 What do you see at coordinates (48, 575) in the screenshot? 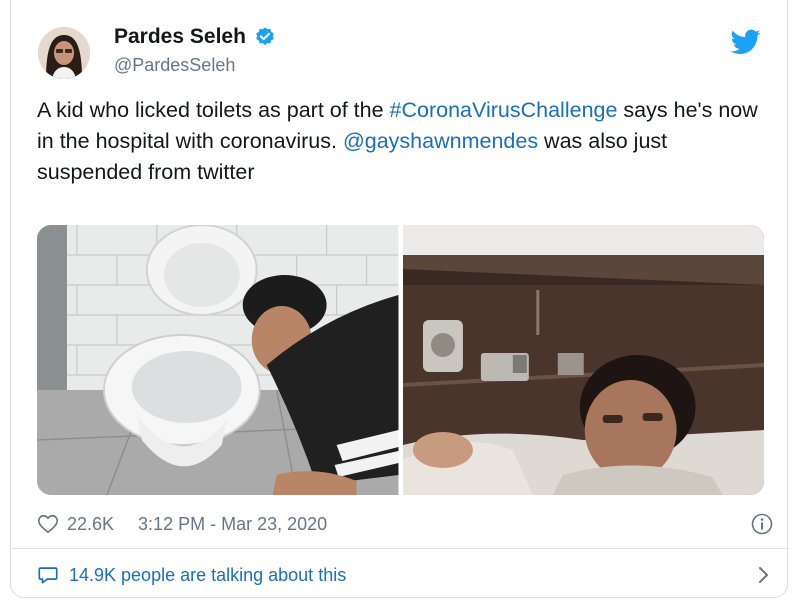
I see `speech-bubble-icon` at bounding box center [48, 575].